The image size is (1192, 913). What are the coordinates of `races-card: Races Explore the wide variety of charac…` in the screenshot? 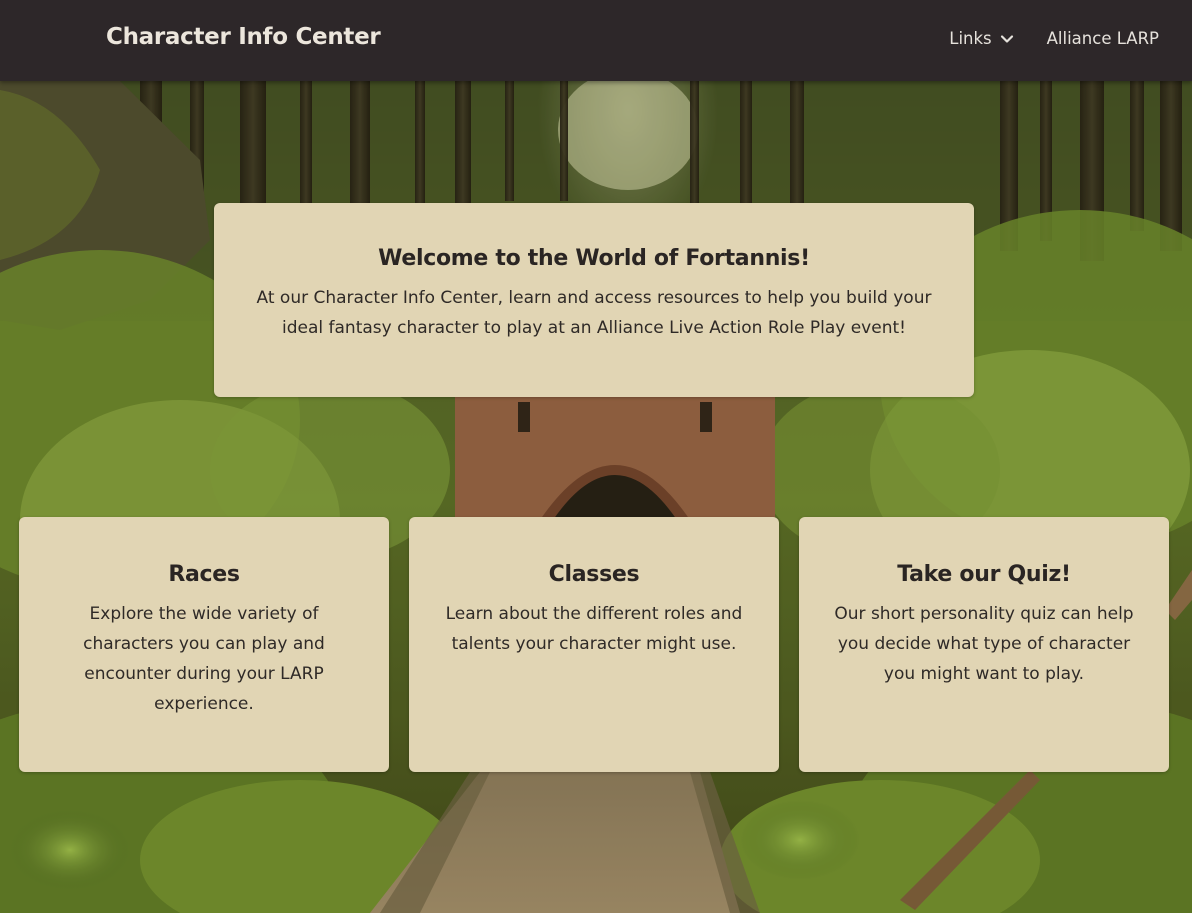 It's located at (204, 644).